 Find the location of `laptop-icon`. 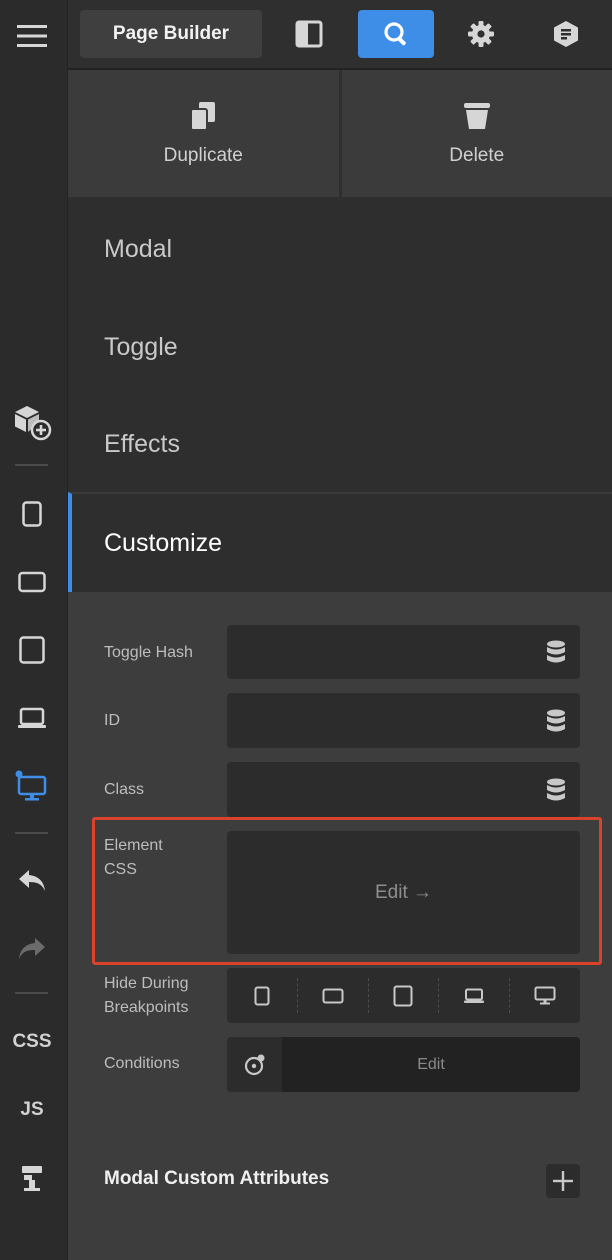

laptop-icon is located at coordinates (32, 718).